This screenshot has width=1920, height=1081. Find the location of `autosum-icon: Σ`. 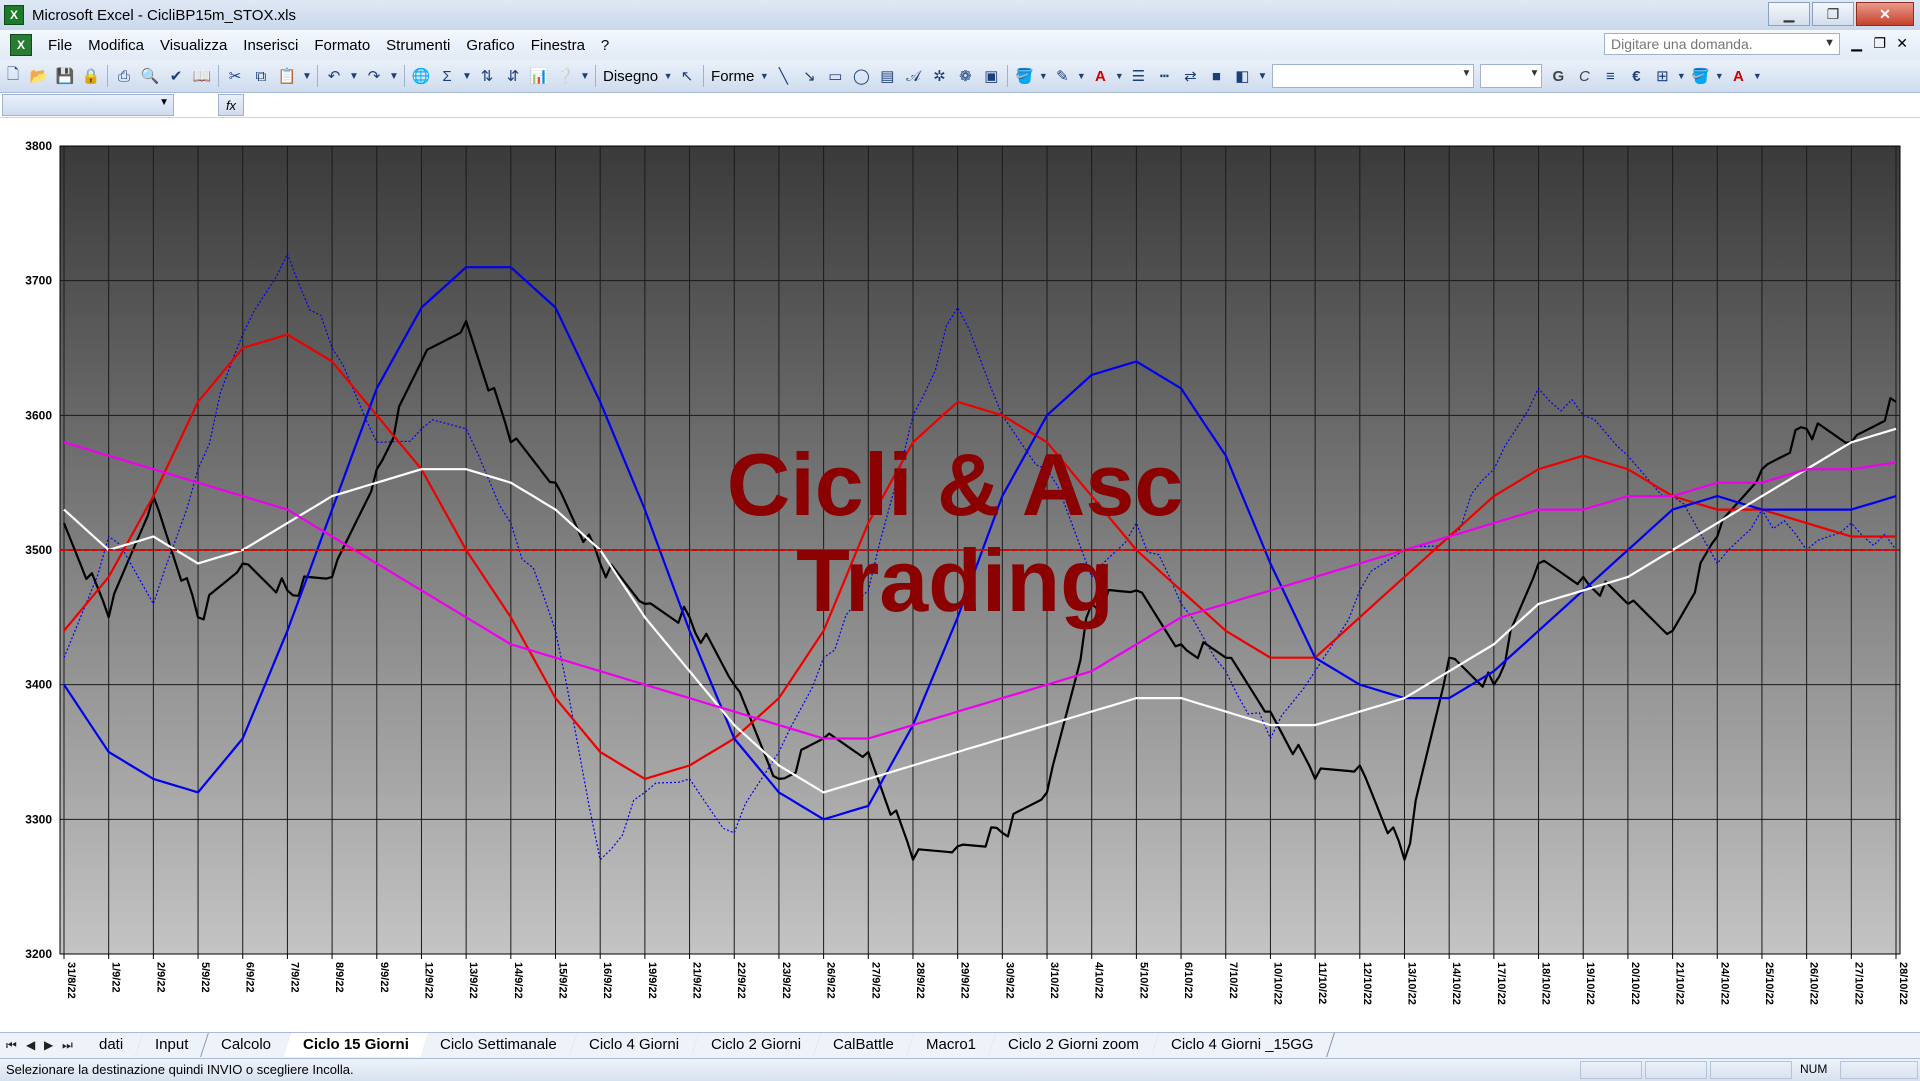

autosum-icon: Σ is located at coordinates (447, 76).